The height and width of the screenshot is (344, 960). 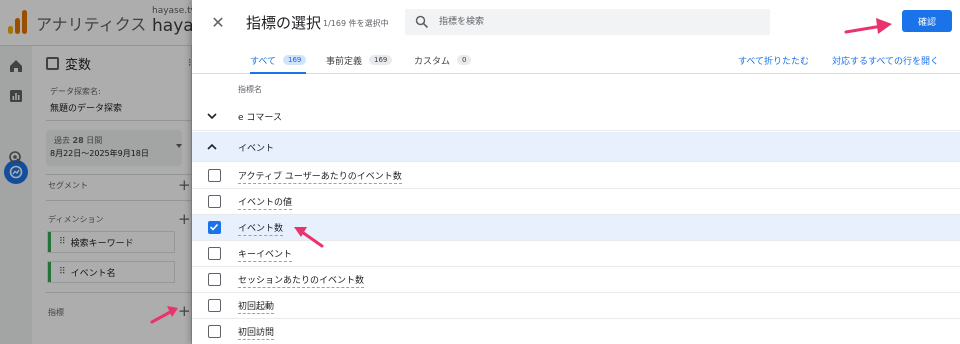 What do you see at coordinates (260, 118) in the screenshot?
I see `group-label: e コマース` at bounding box center [260, 118].